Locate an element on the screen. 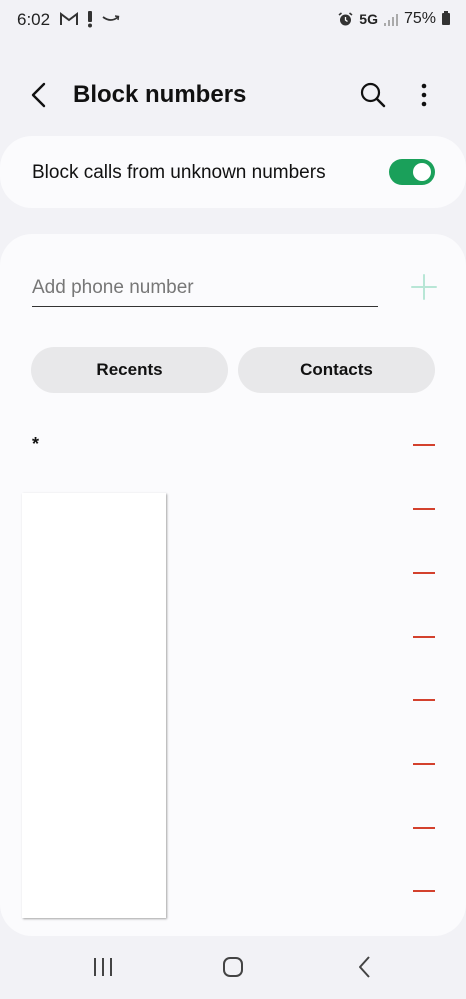 This screenshot has height=999, width=466. block-unknown-toggle is located at coordinates (412, 172).